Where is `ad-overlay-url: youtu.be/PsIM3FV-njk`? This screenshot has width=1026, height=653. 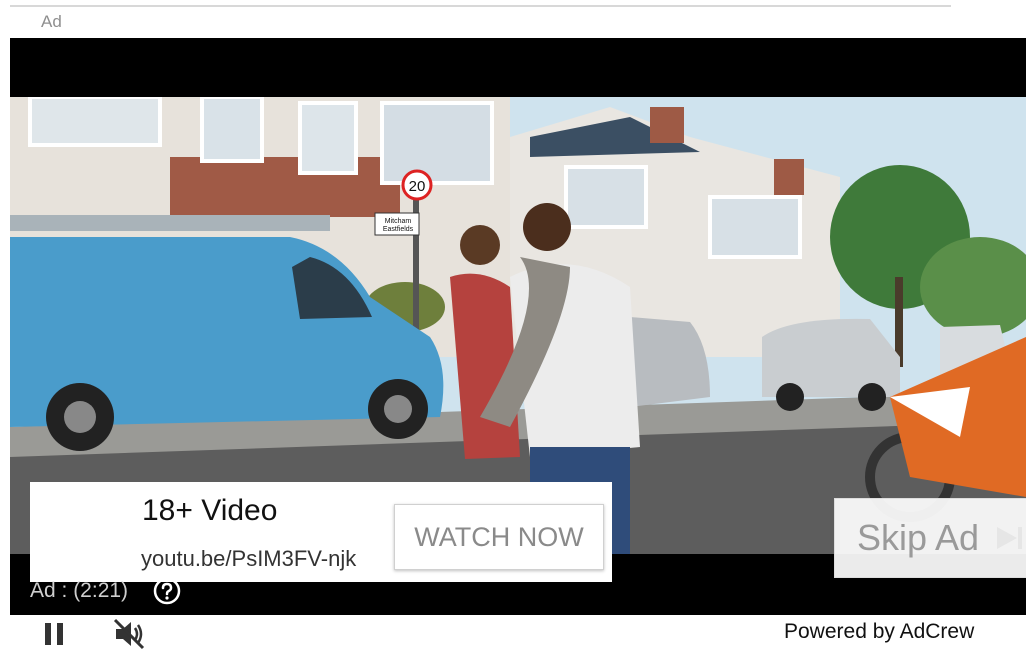
ad-overlay-url: youtu.be/PsIM3FV-njk is located at coordinates (248, 559).